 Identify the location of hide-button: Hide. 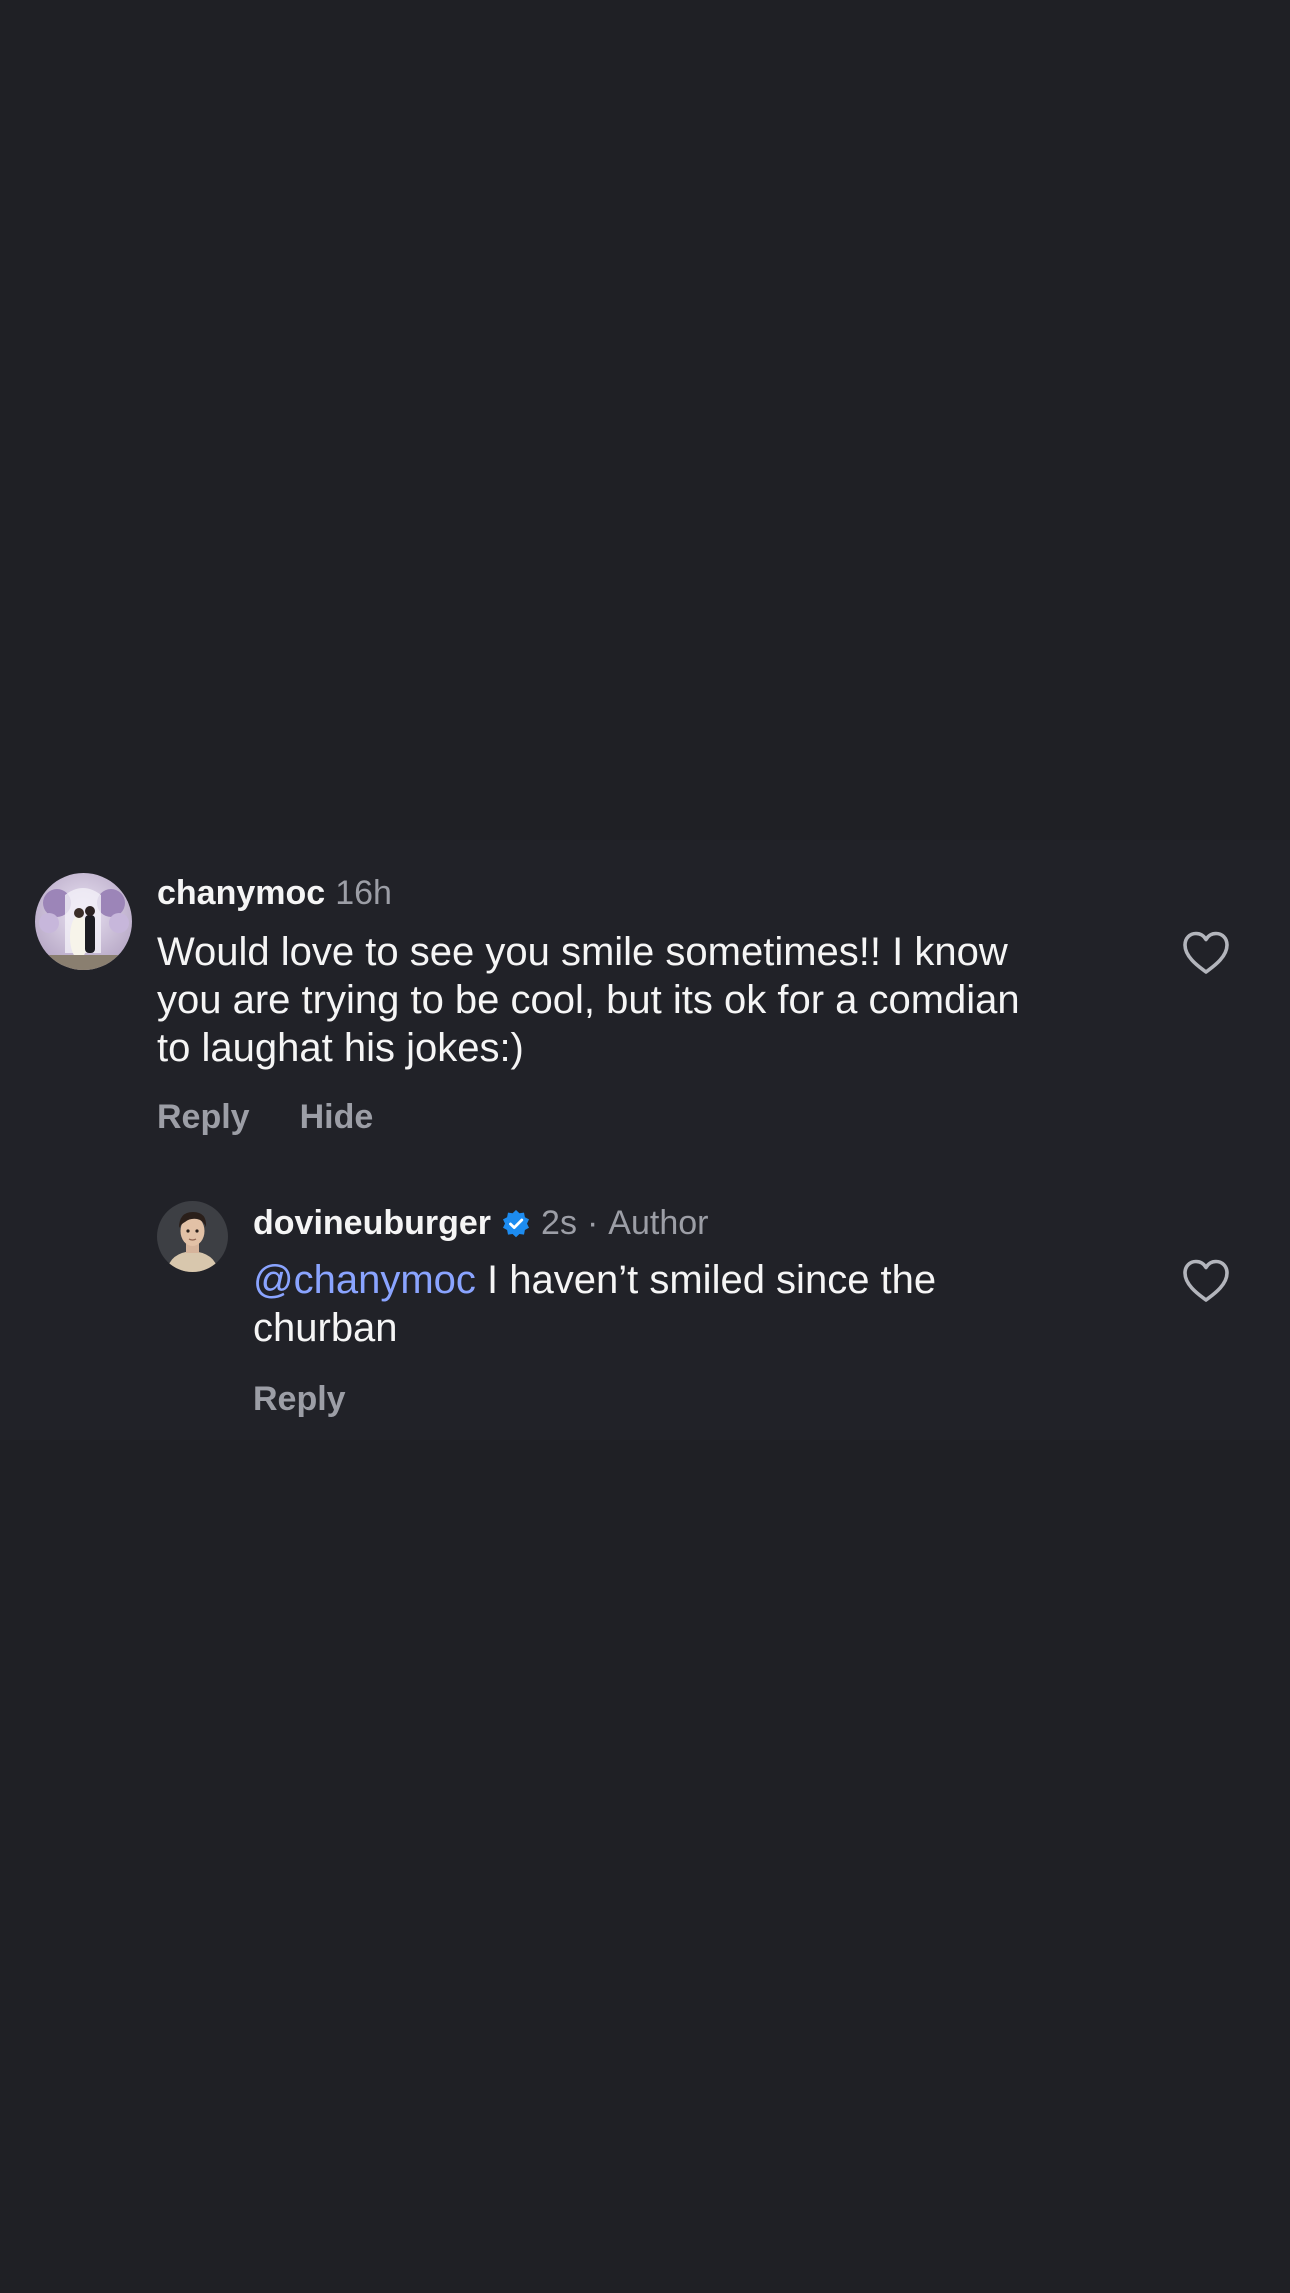
(337, 1117).